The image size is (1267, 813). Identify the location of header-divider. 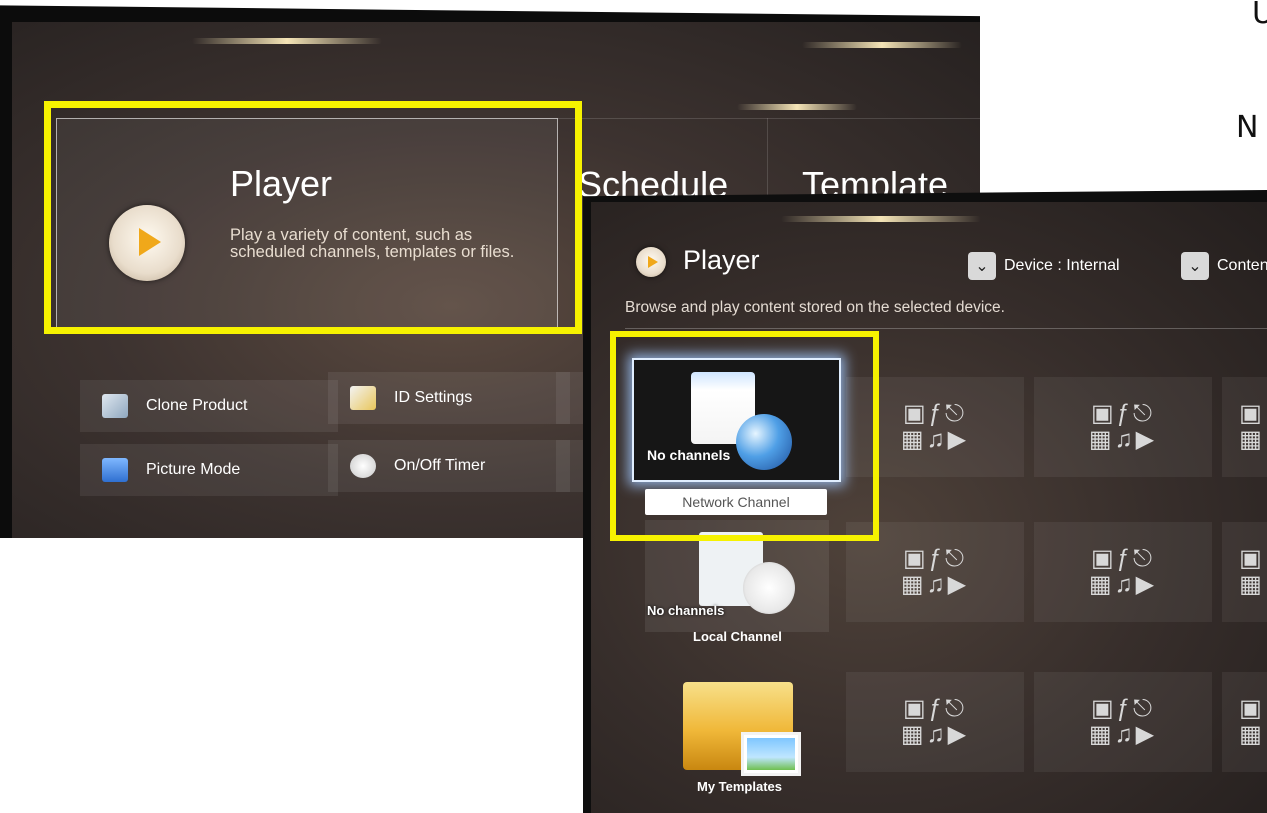
(946, 328).